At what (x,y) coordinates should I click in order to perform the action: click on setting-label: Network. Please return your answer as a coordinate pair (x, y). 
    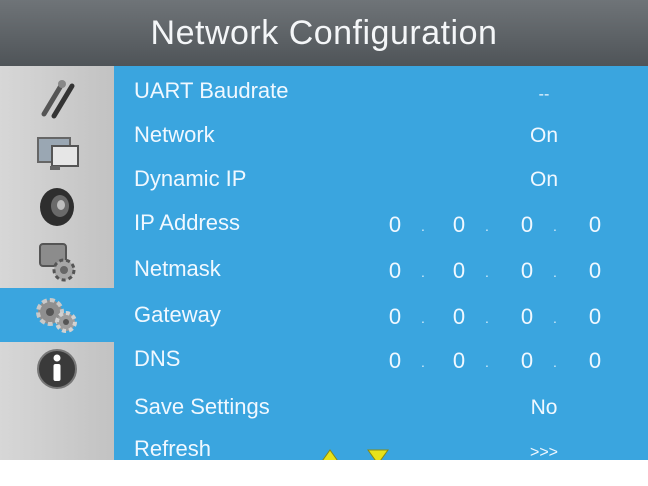
    Looking at the image, I should click on (174, 134).